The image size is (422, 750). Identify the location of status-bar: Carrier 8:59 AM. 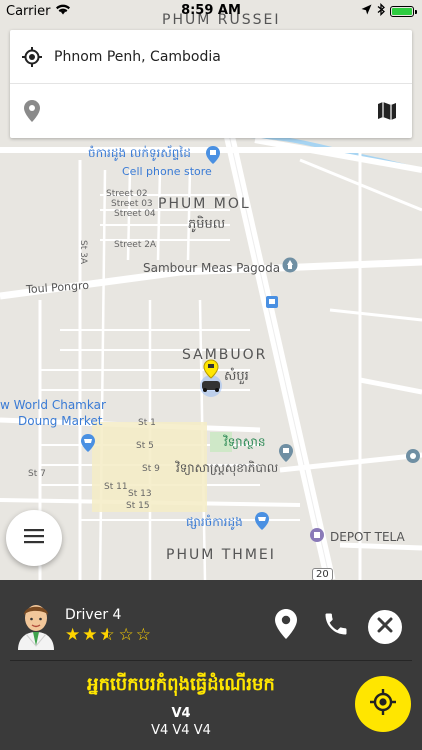
(211, 11).